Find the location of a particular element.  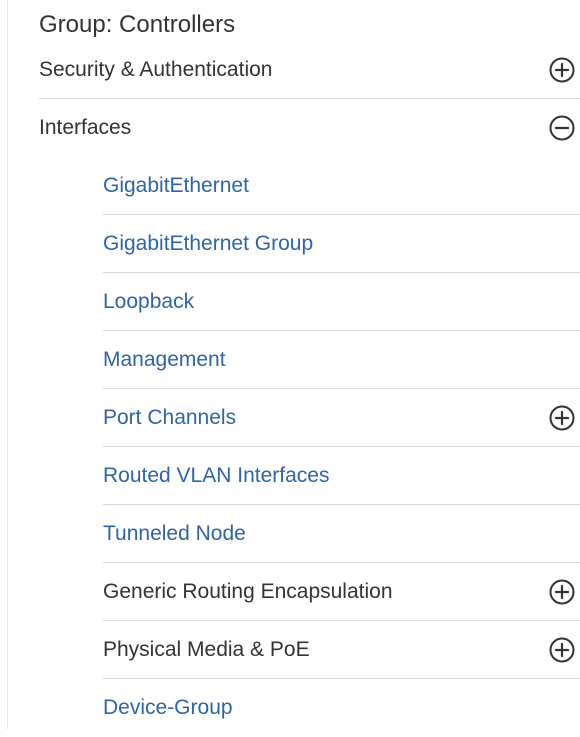

menu-item-interfaces: Interfaces is located at coordinates (309, 128).